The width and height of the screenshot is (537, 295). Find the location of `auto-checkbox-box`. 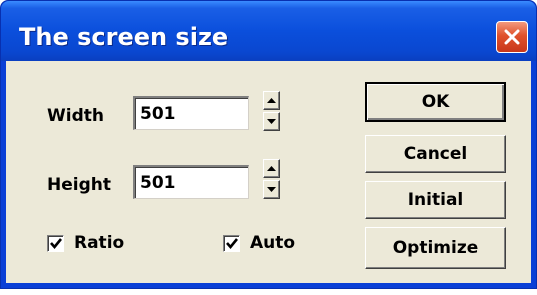

auto-checkbox-box is located at coordinates (231, 243).